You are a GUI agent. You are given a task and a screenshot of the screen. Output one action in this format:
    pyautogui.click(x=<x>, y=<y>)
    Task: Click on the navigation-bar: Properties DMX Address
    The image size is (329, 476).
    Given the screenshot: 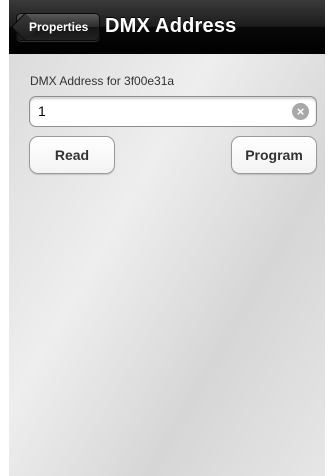 What is the action you would take?
    pyautogui.click(x=167, y=27)
    